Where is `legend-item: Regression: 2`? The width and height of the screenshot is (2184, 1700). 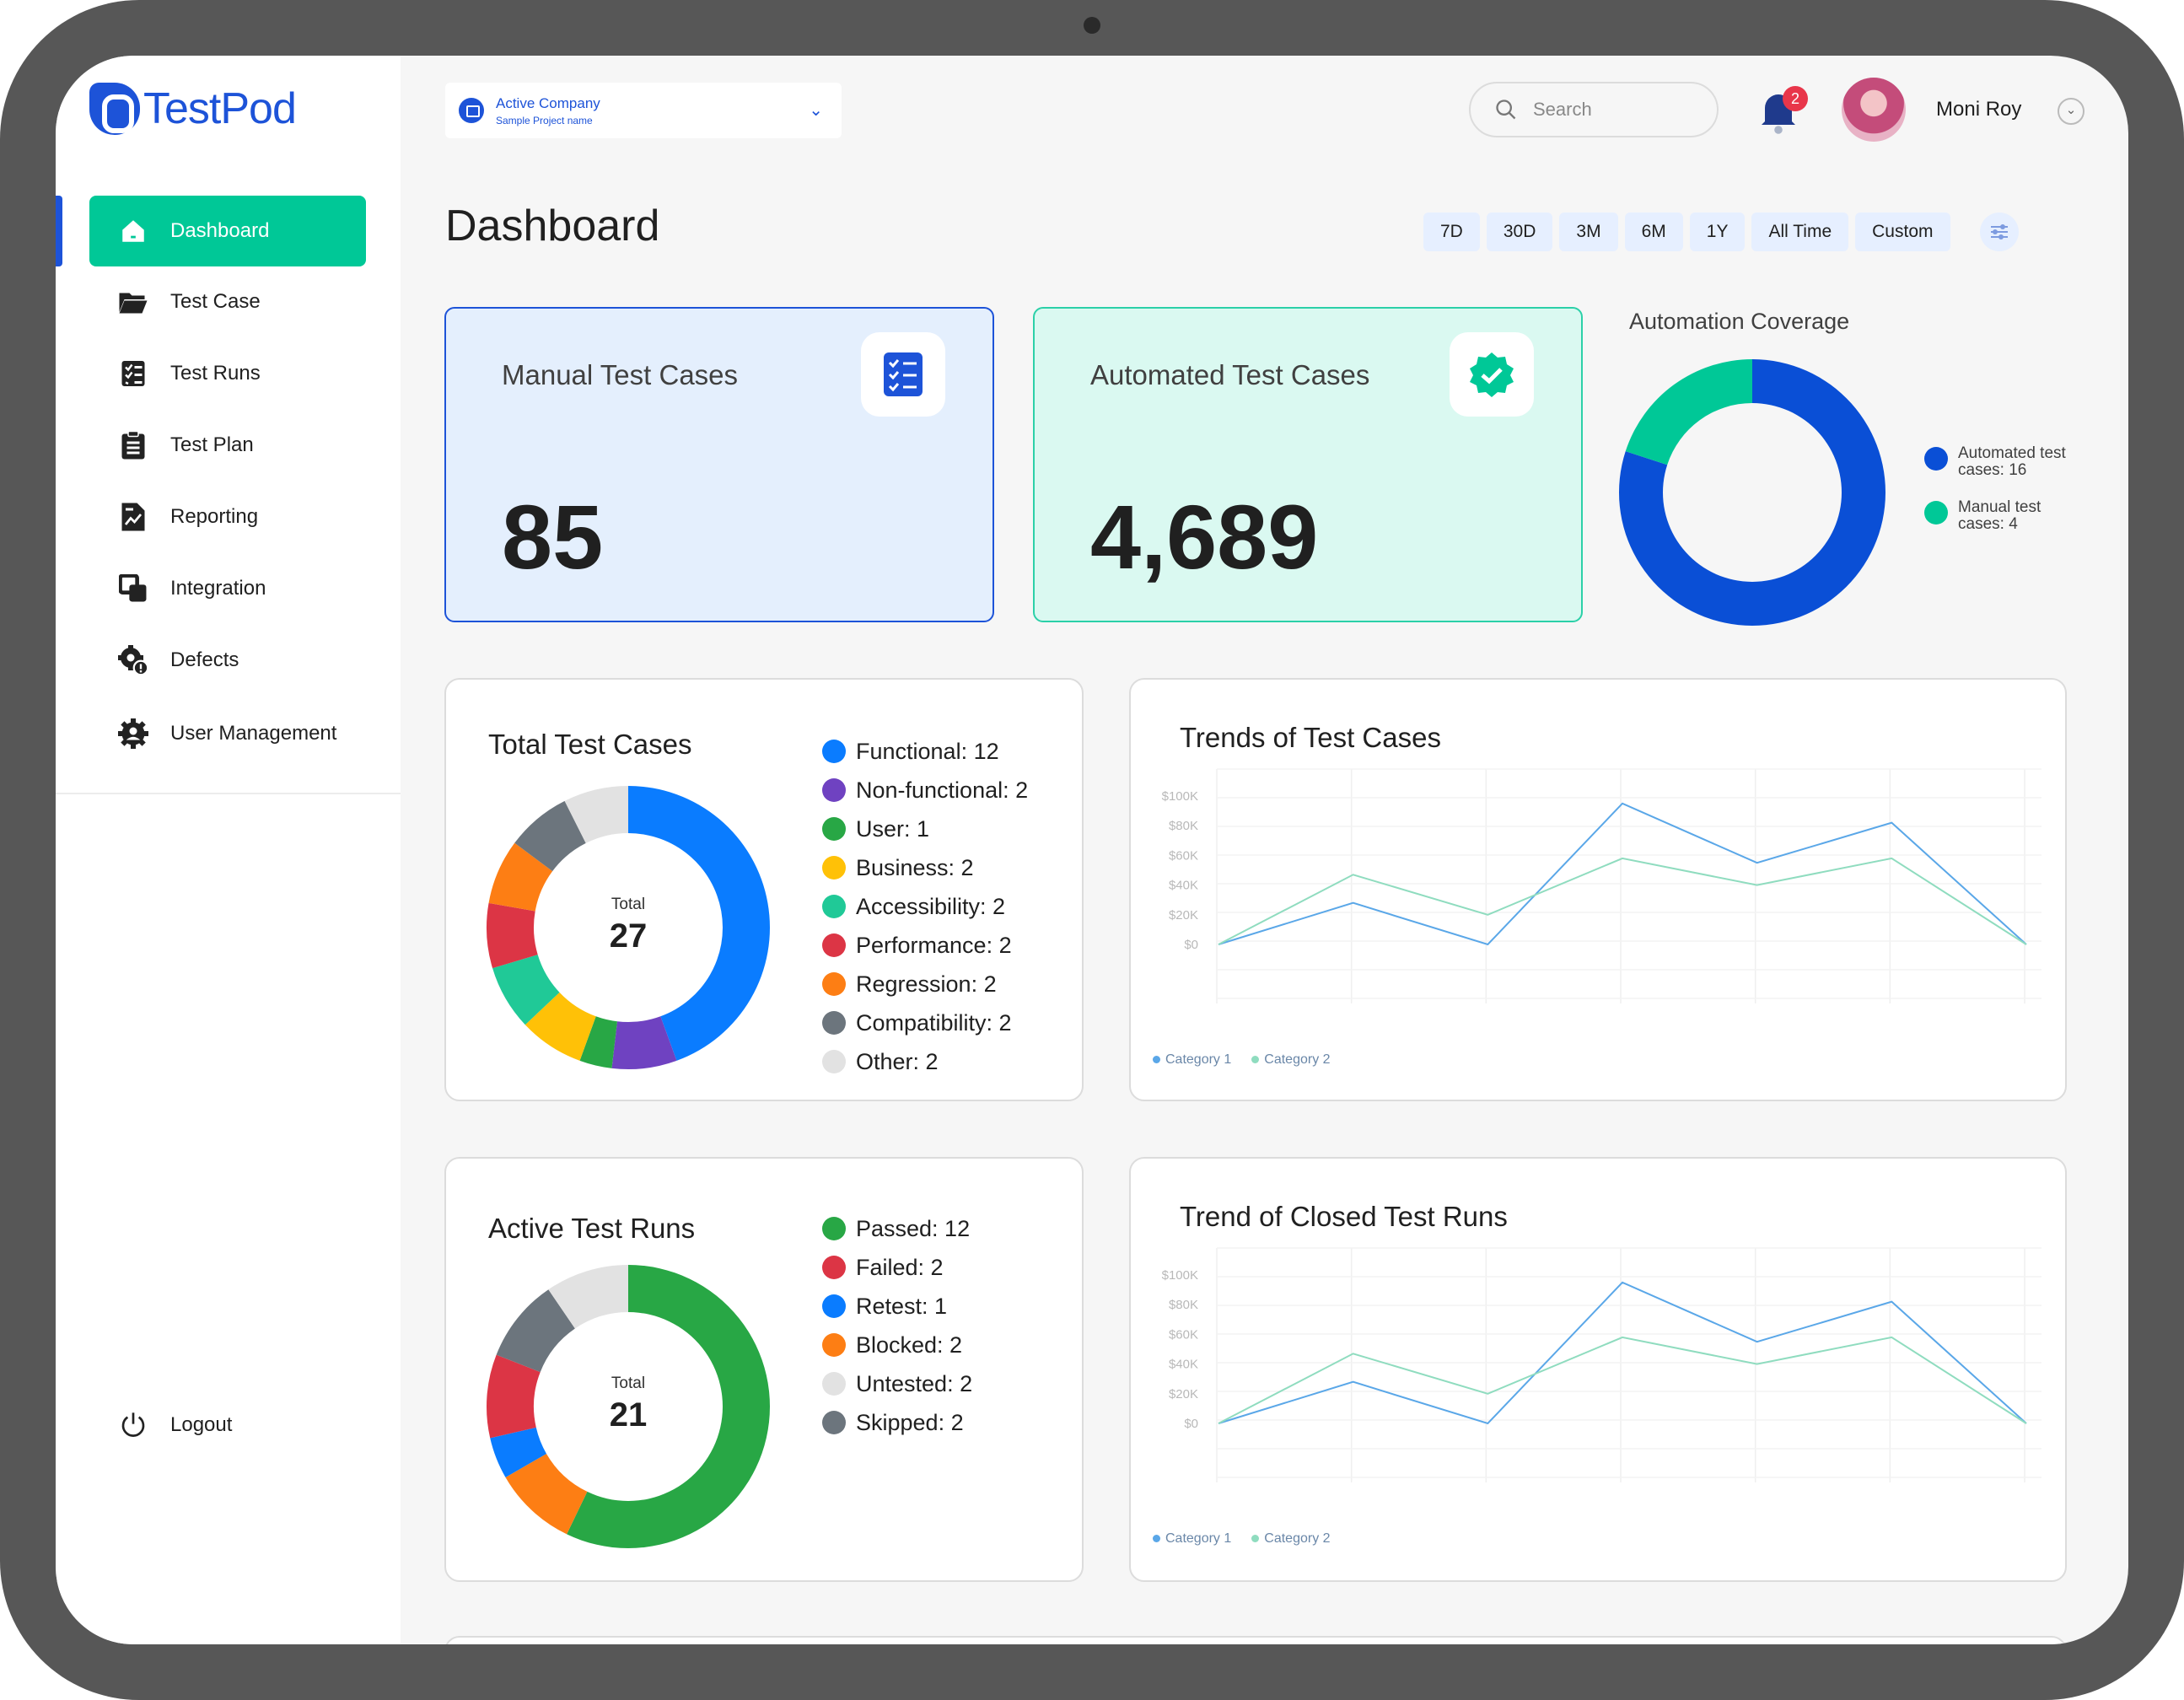 legend-item: Regression: 2 is located at coordinates (925, 984).